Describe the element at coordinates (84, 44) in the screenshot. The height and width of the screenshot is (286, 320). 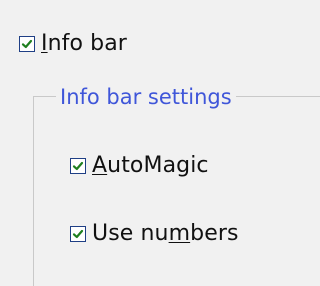
I see `info-bar-label: Info bar` at that location.